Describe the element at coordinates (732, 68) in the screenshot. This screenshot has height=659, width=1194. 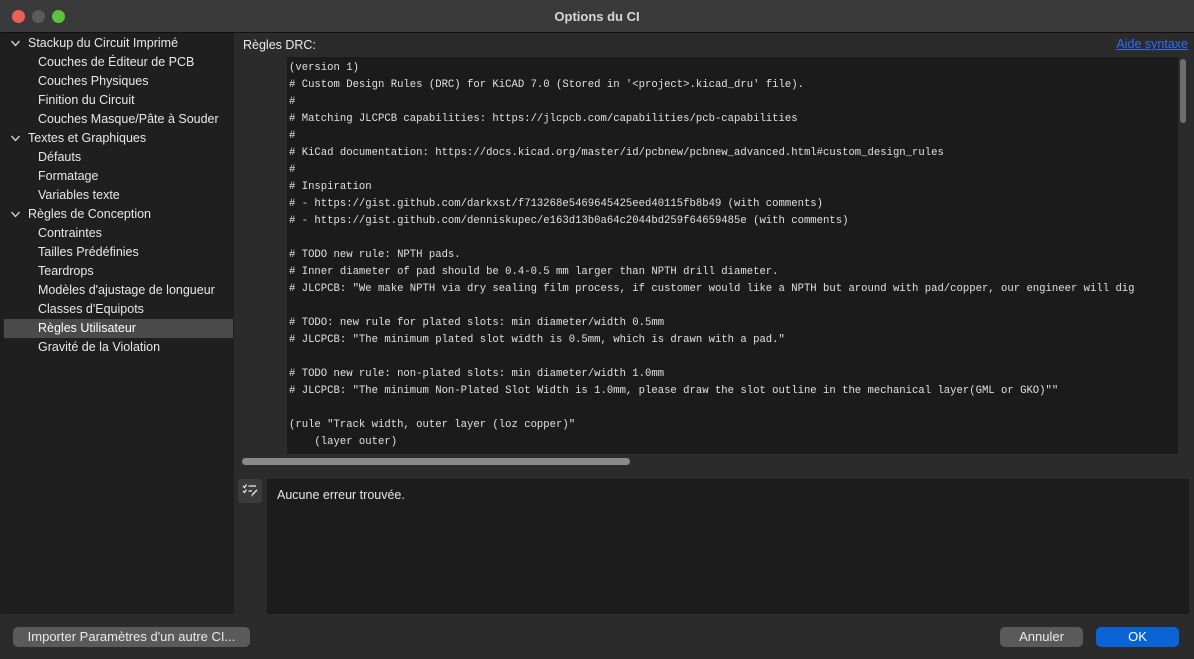
I see `code-line: 1(version 1)` at that location.